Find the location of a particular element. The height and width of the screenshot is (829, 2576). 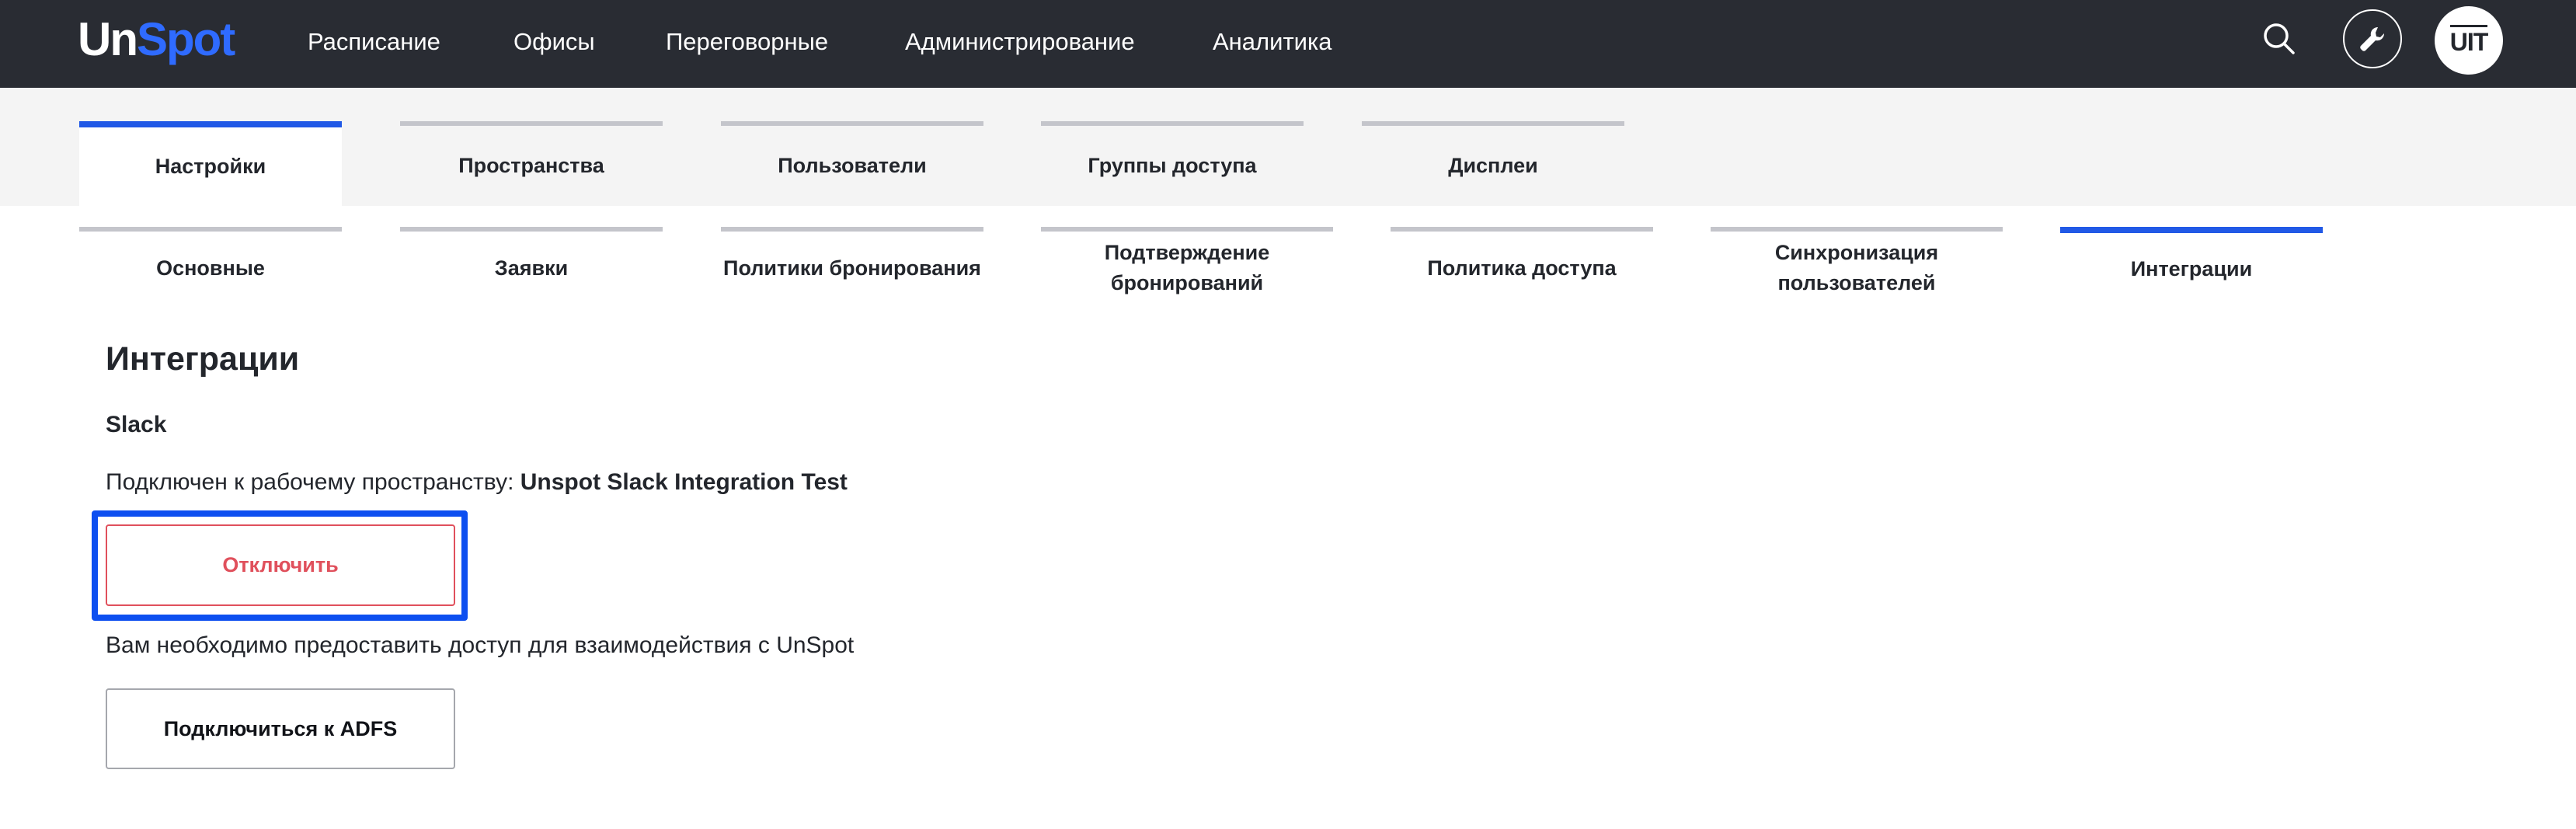

subtab-label: Основные is located at coordinates (210, 268).